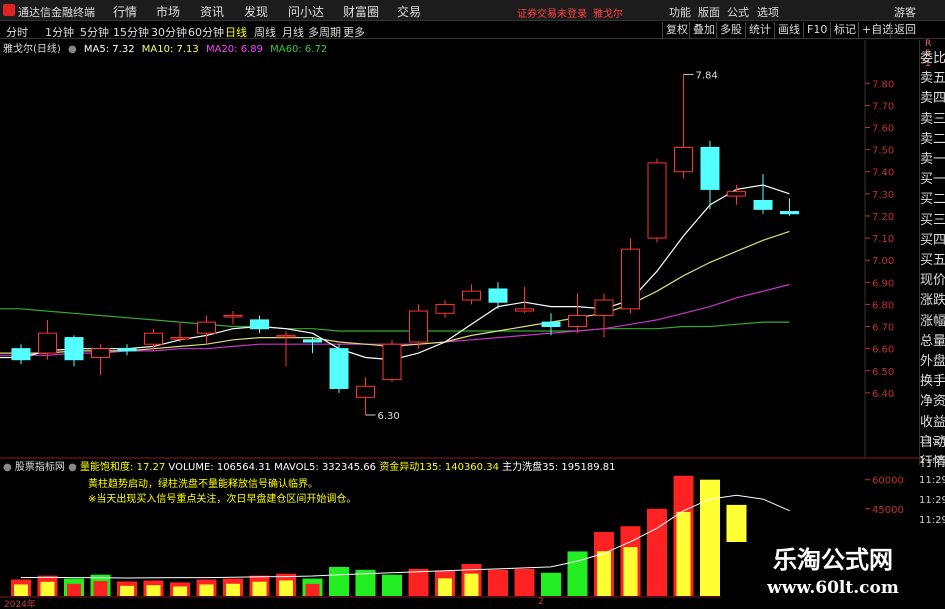  I want to click on menu-market: 市场, so click(168, 11).